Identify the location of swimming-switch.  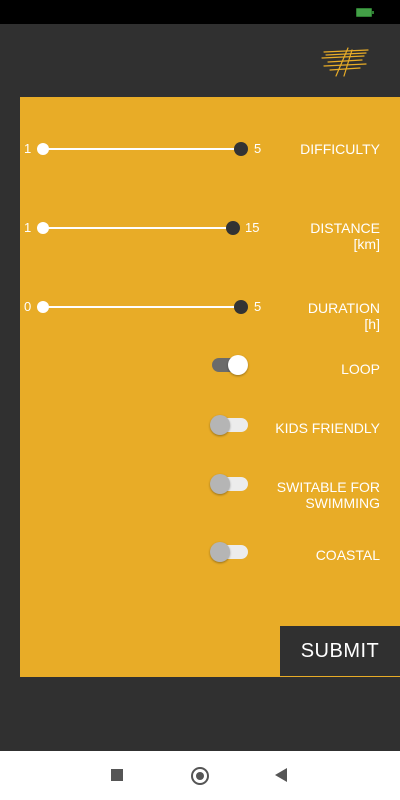
(229, 484).